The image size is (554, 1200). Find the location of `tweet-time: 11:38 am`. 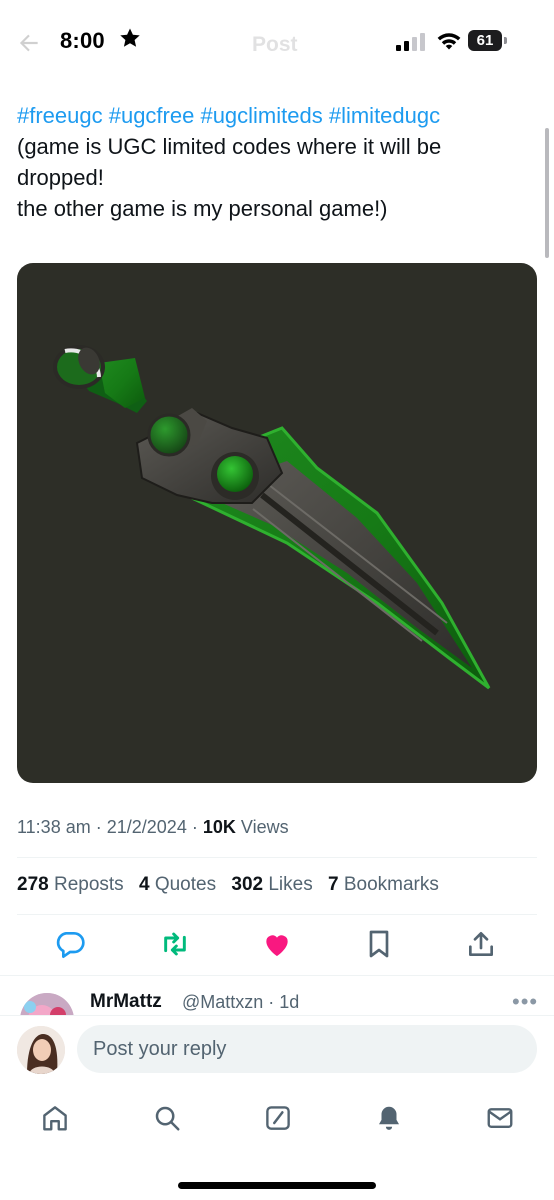

tweet-time: 11:38 am is located at coordinates (54, 827).